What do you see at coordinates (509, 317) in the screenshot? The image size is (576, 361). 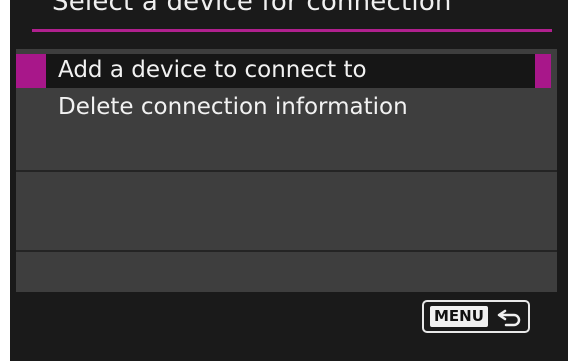 I see `return-arrow-icon` at bounding box center [509, 317].